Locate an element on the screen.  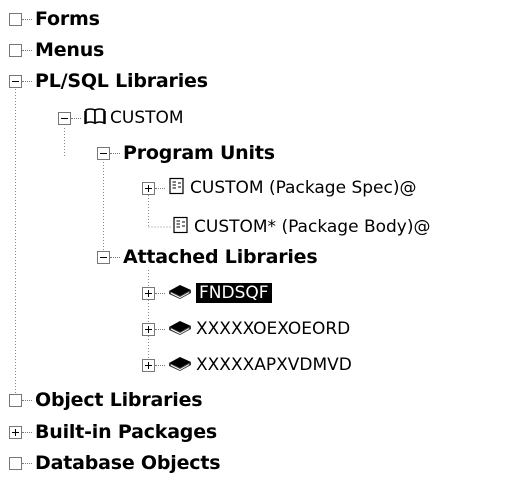
tree-node-xxxxxoexoeord: XXXXXOEXOEORD is located at coordinates (246, 329).